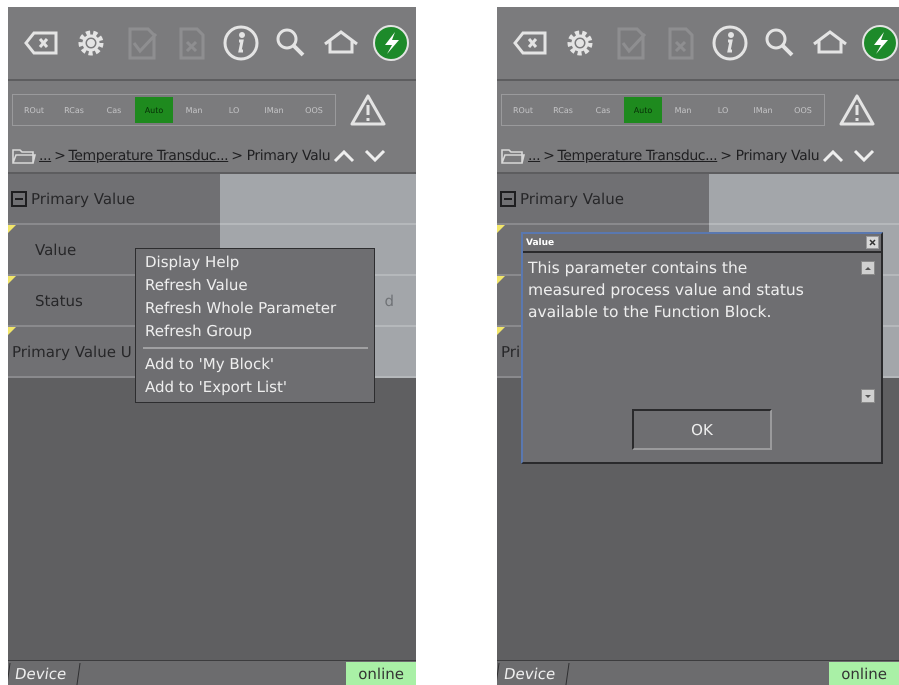 This screenshot has width=899, height=685. Describe the element at coordinates (72, 351) in the screenshot. I see `tree-label: Primary Value U` at that location.